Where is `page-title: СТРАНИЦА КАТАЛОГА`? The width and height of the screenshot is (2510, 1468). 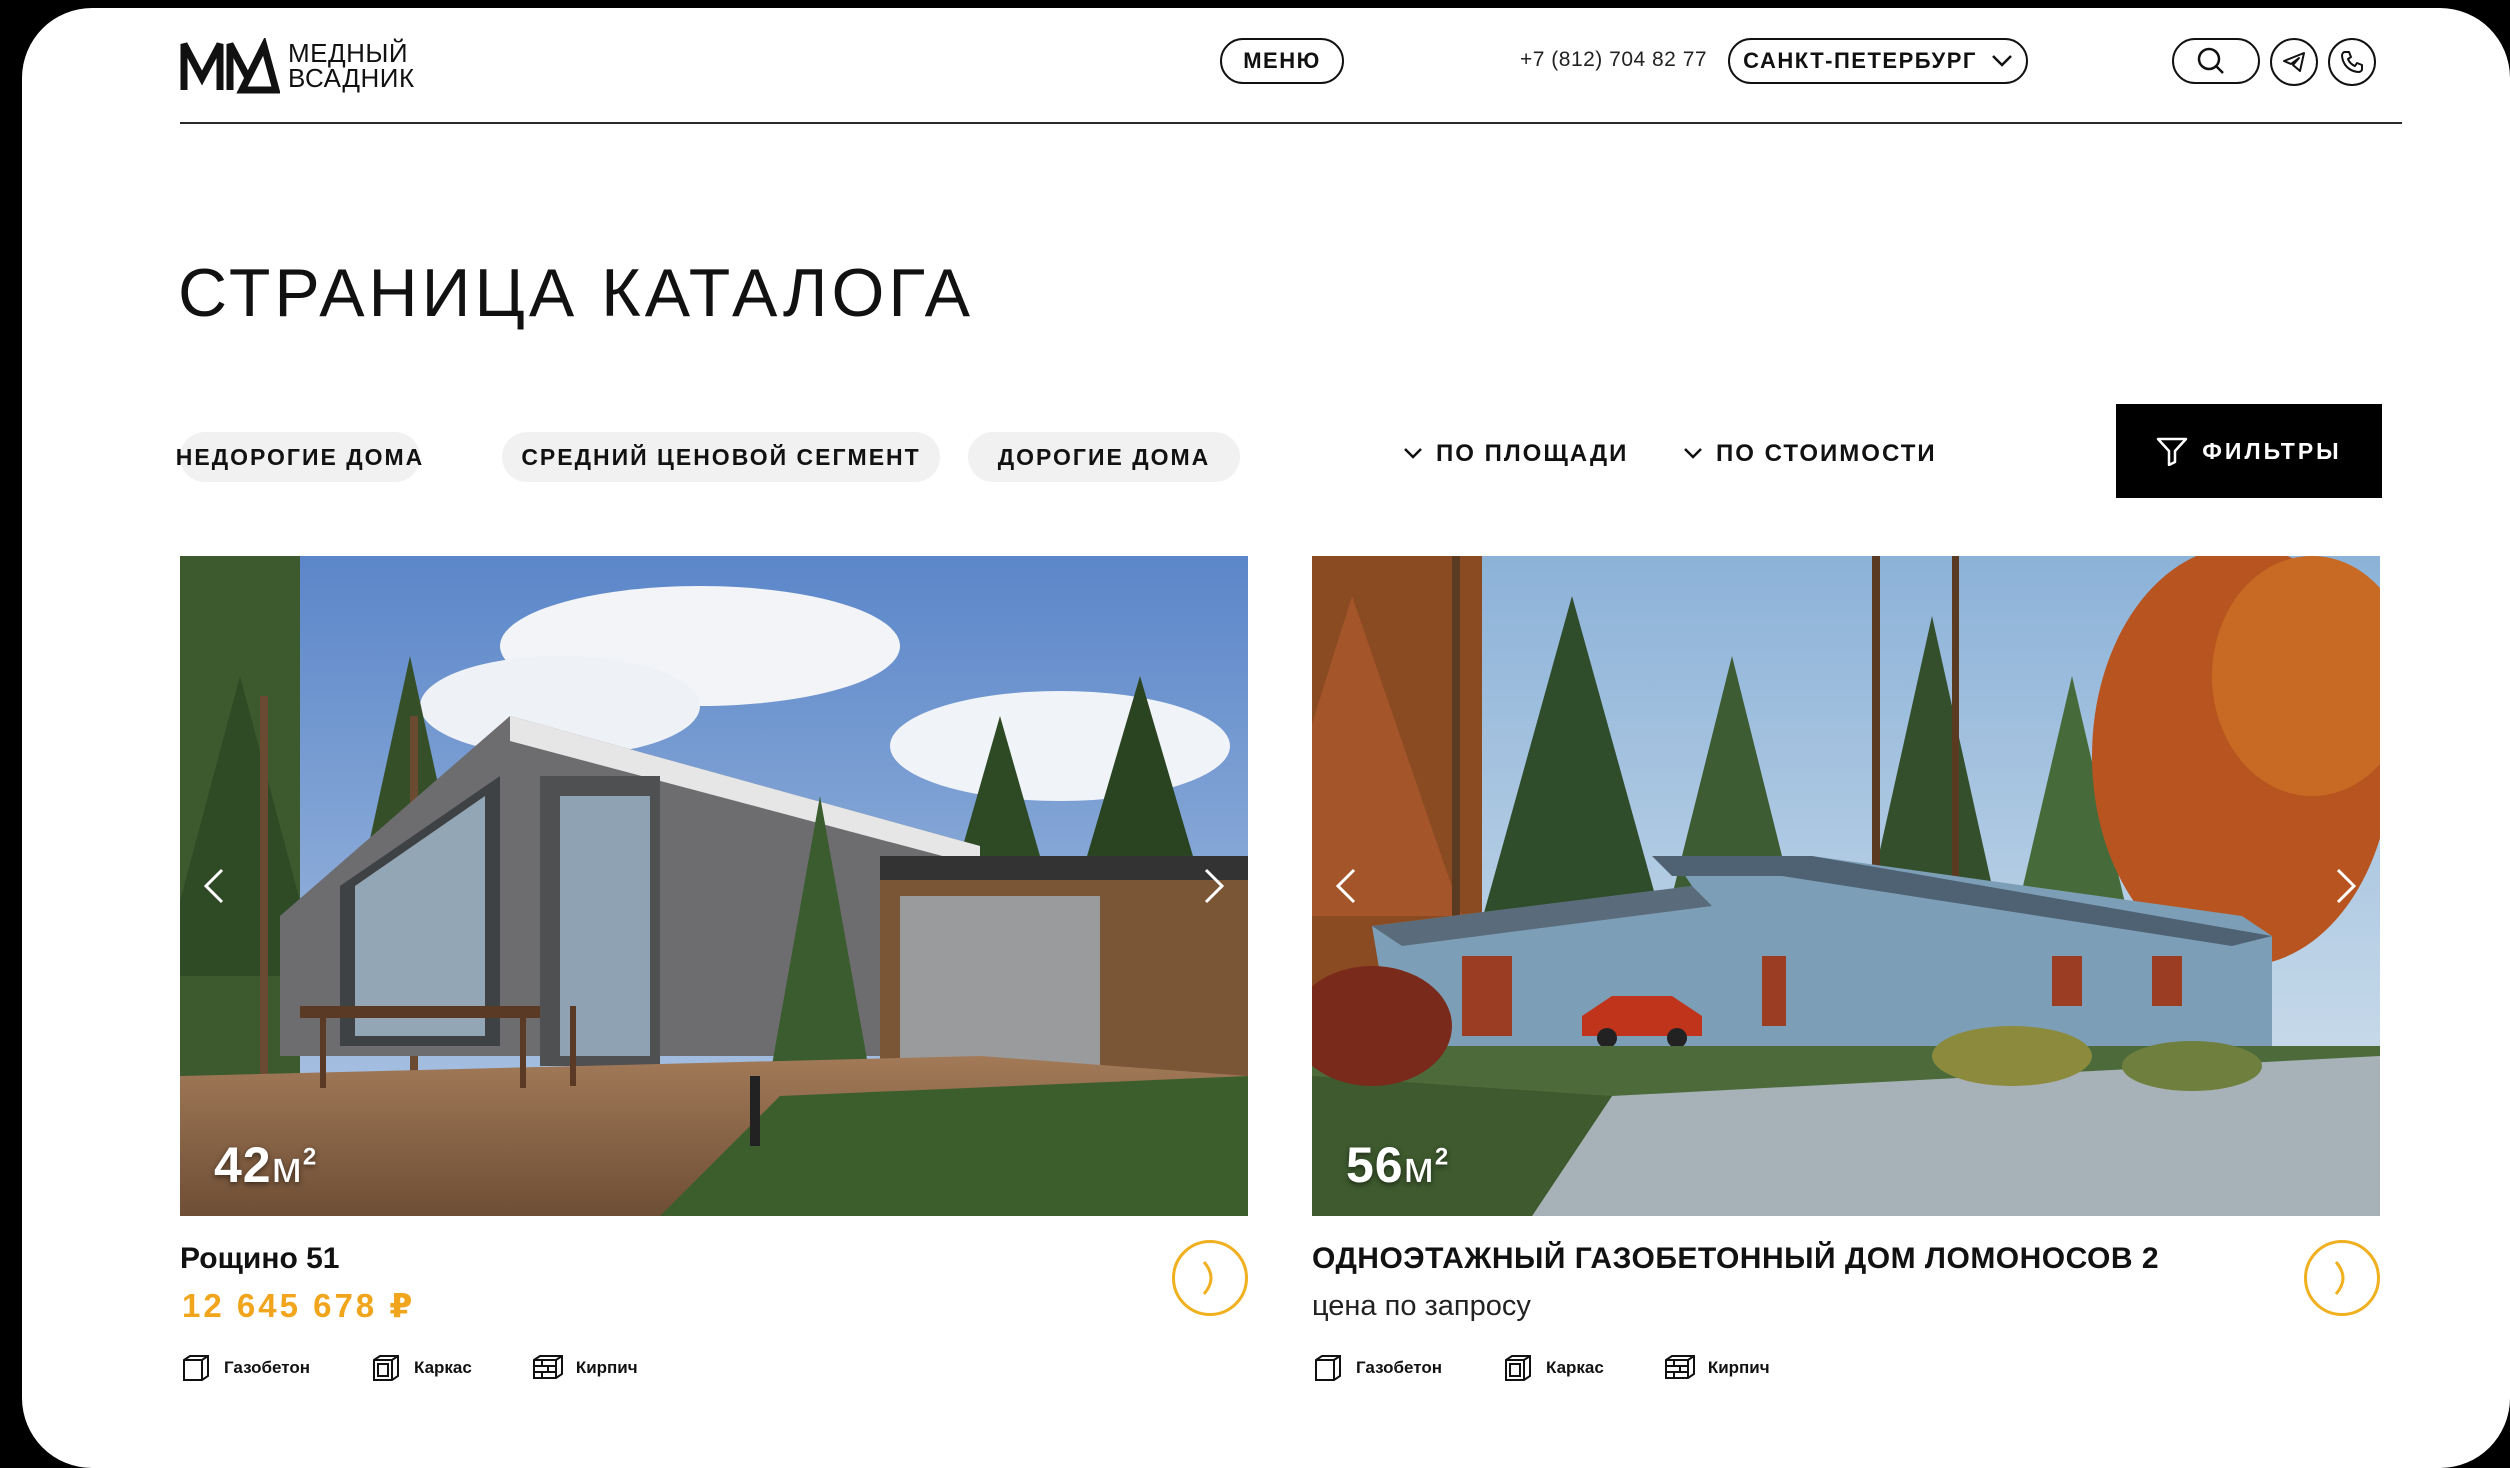 page-title: СТРАНИЦА КАТАЛОГА is located at coordinates (576, 293).